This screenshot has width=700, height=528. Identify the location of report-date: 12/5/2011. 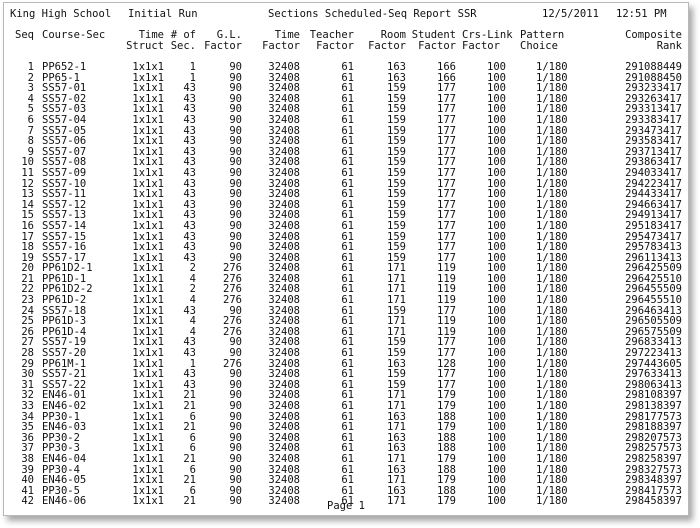
(570, 14).